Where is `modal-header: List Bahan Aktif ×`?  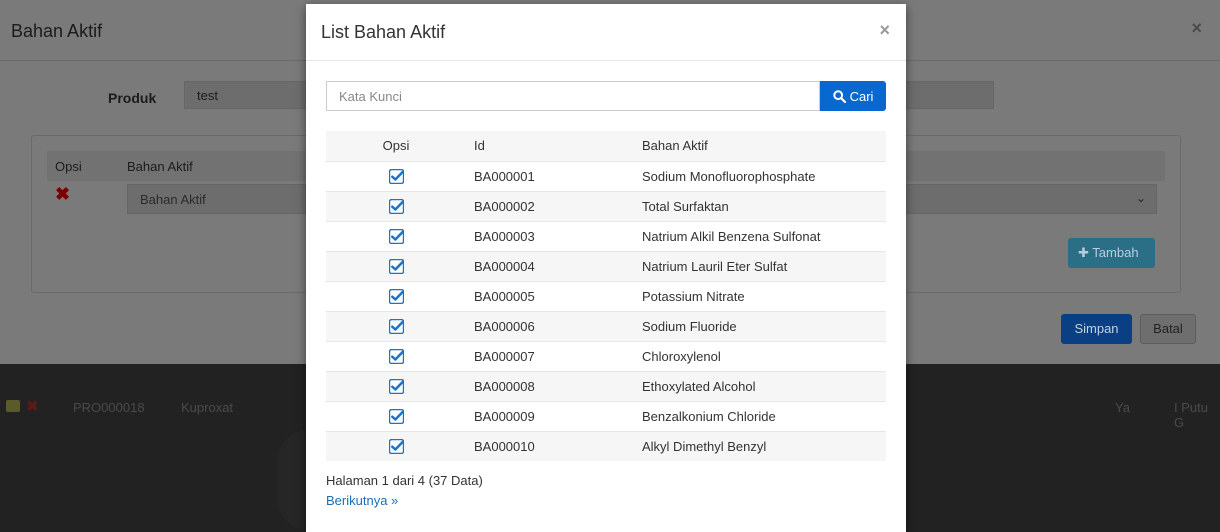
modal-header: List Bahan Aktif × is located at coordinates (606, 32).